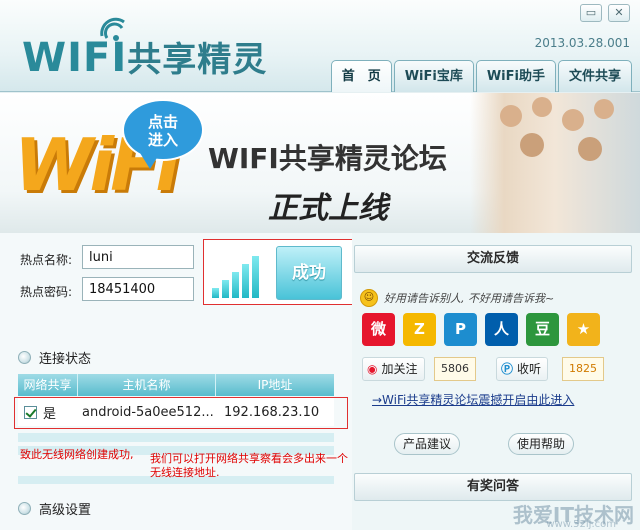 The height and width of the screenshot is (530, 640). What do you see at coordinates (515, 76) in the screenshot?
I see `tab-wifi-assistant: WiFi助手` at bounding box center [515, 76].